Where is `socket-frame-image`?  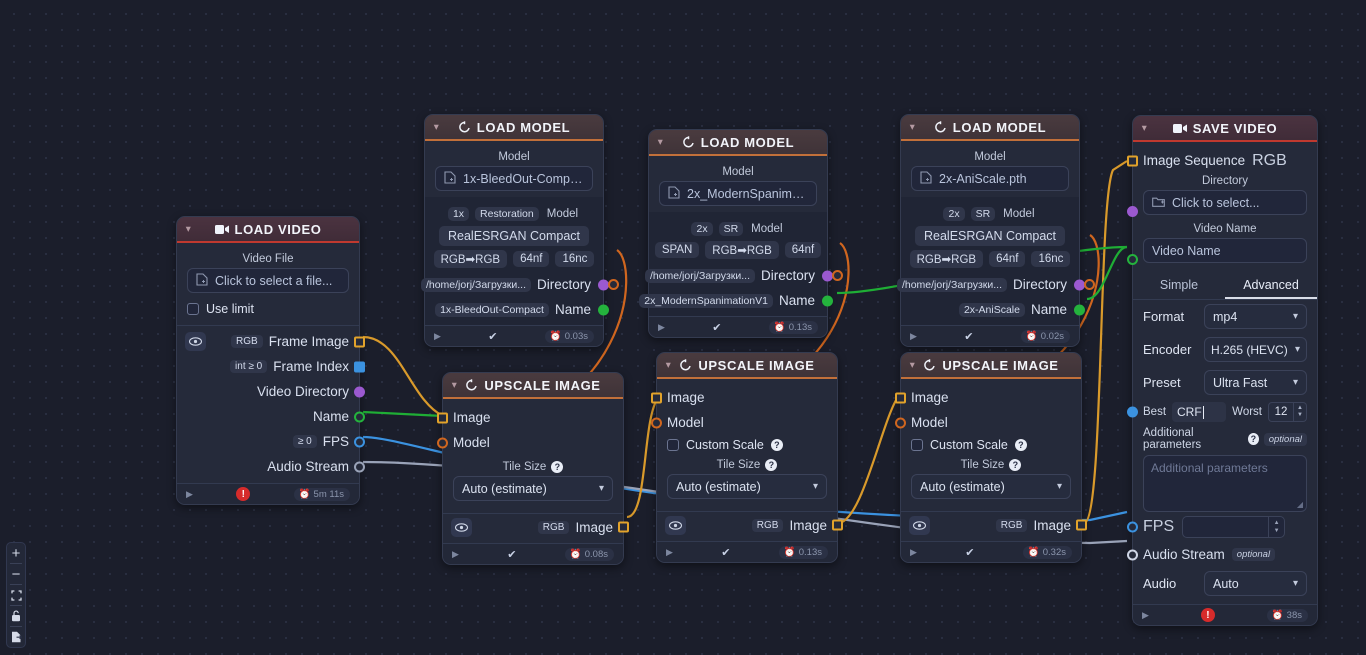 socket-frame-image is located at coordinates (359, 341).